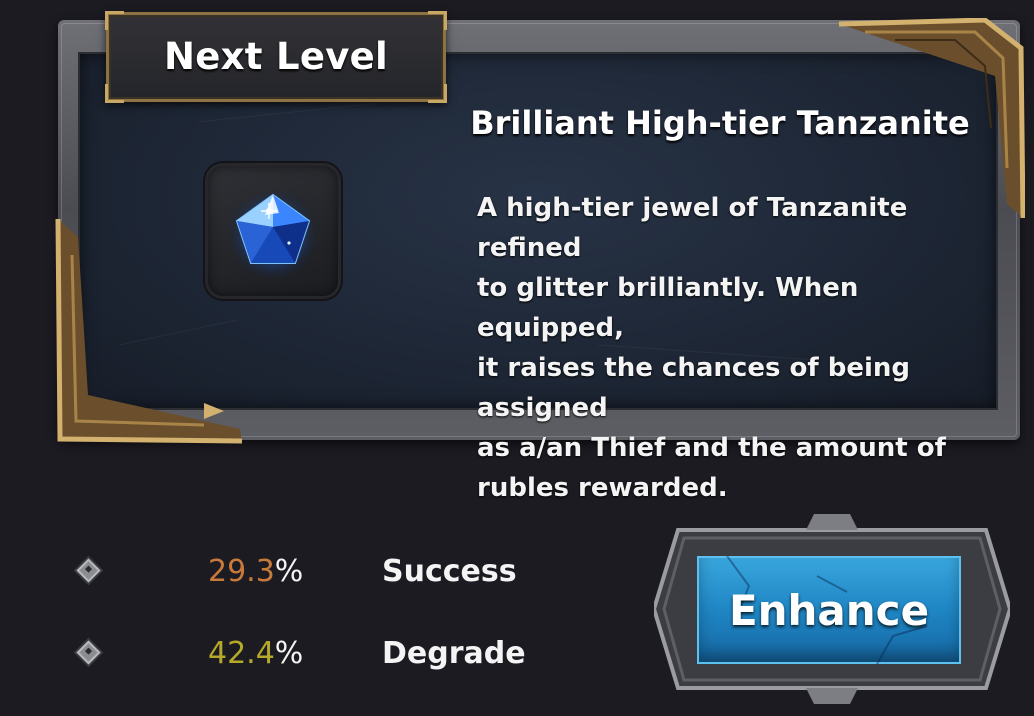  Describe the element at coordinates (668, 308) in the screenshot. I see `item-description-line: to glitter brilliantly. When equipped,` at that location.